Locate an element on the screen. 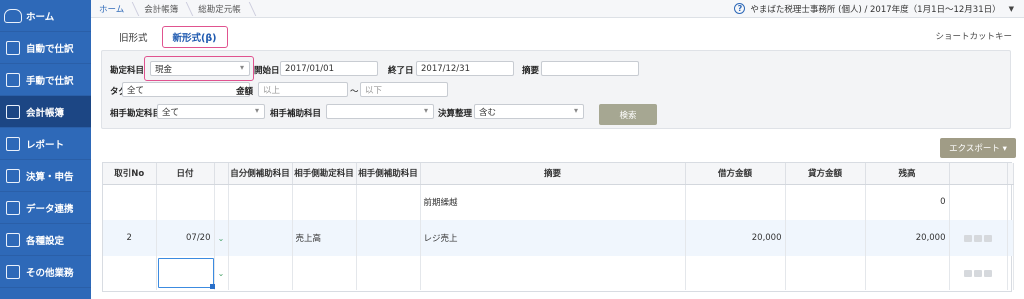 The image size is (1024, 299). data-link-icon is located at coordinates (13, 207).